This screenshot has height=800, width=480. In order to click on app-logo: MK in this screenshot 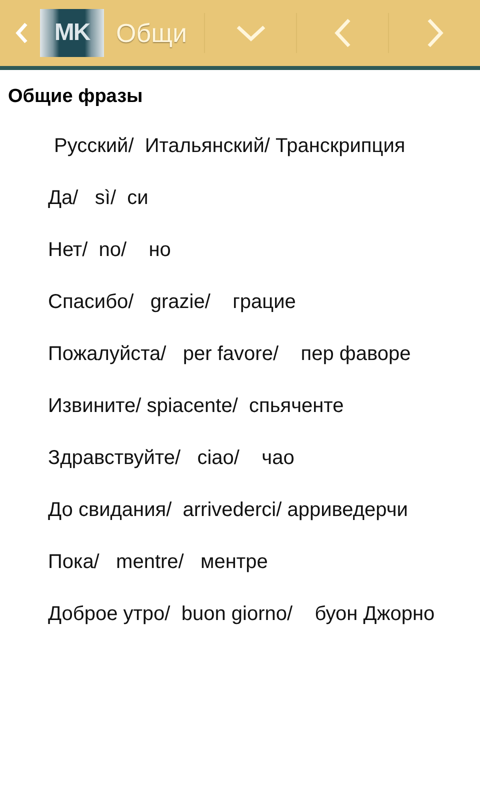, I will do `click(72, 33)`.